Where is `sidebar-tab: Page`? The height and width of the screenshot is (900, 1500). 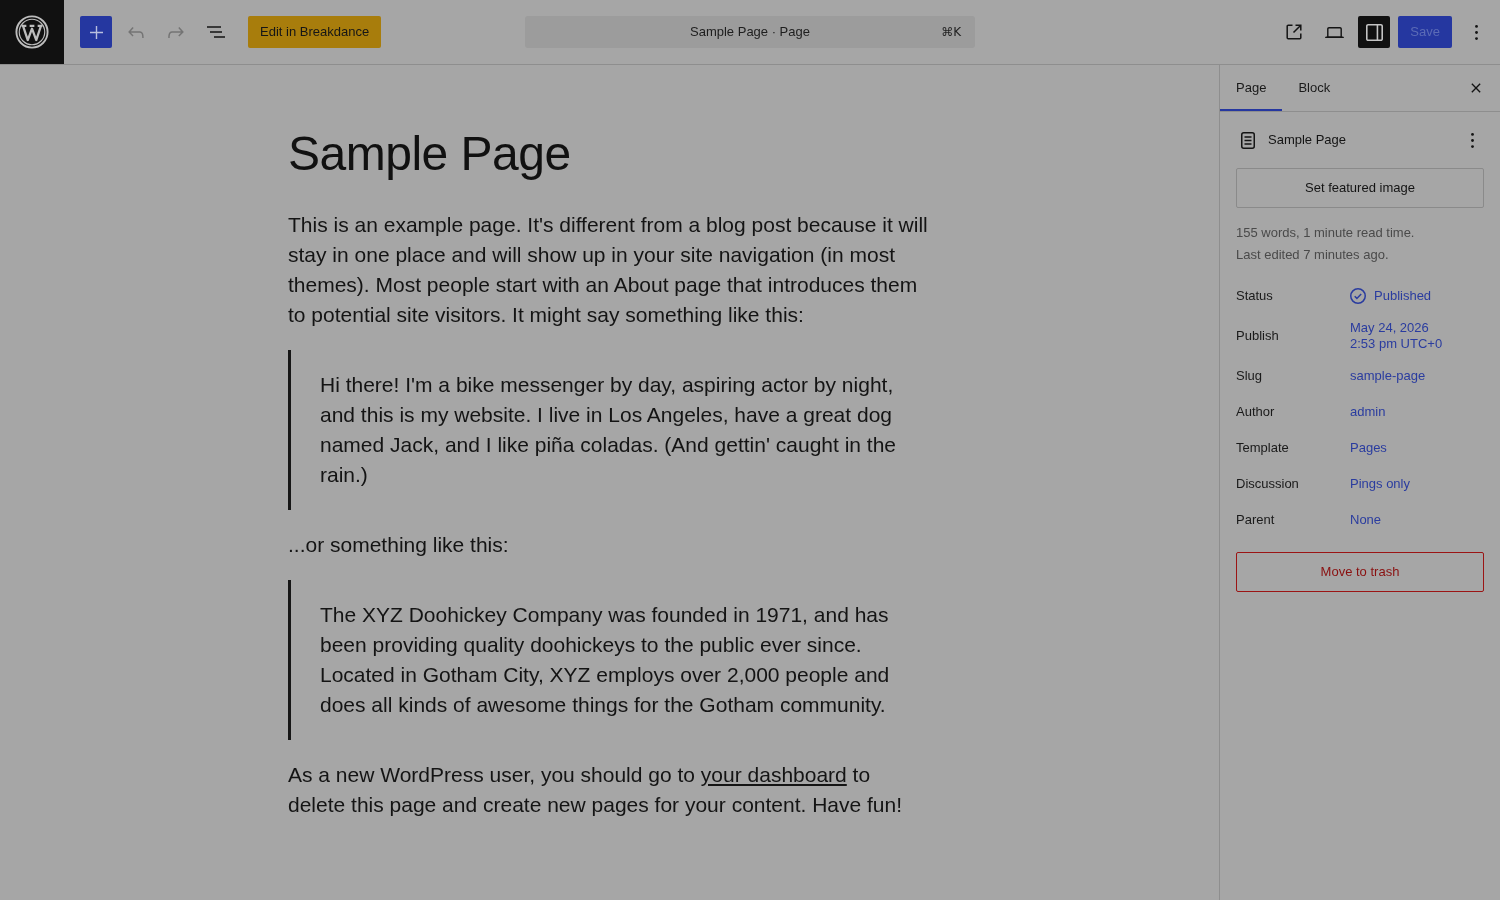
sidebar-tab: Page is located at coordinates (1251, 88).